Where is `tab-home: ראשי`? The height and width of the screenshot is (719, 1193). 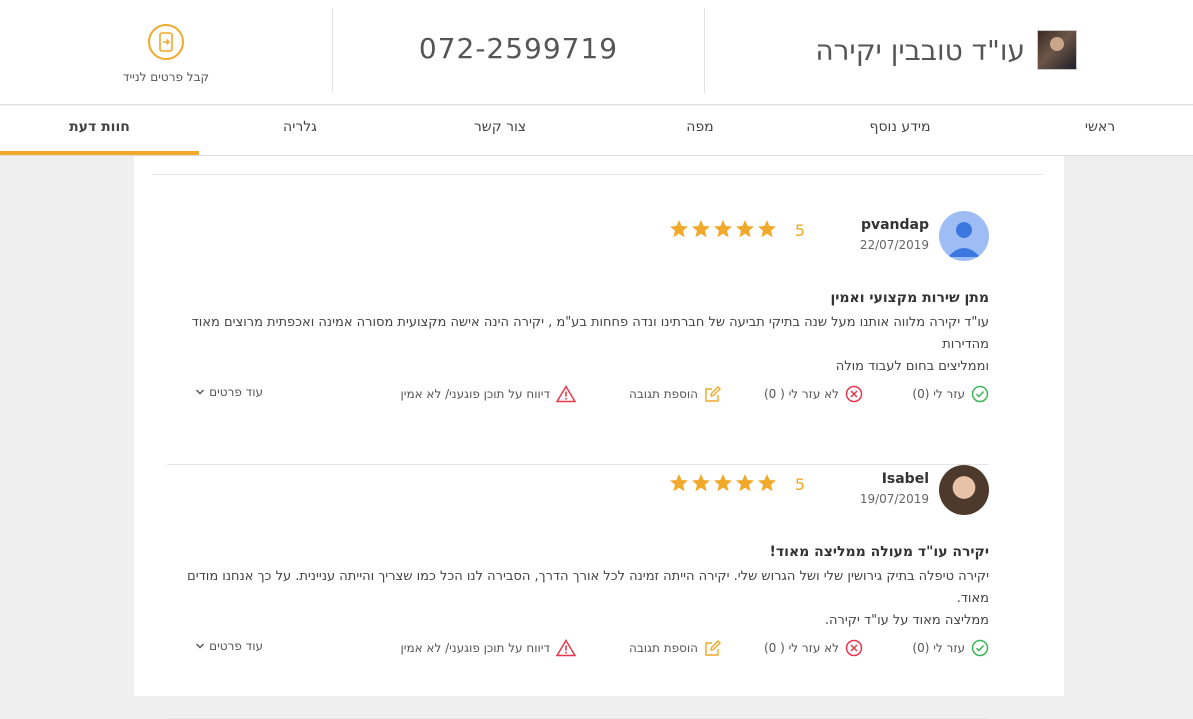
tab-home: ראשי is located at coordinates (1096, 130).